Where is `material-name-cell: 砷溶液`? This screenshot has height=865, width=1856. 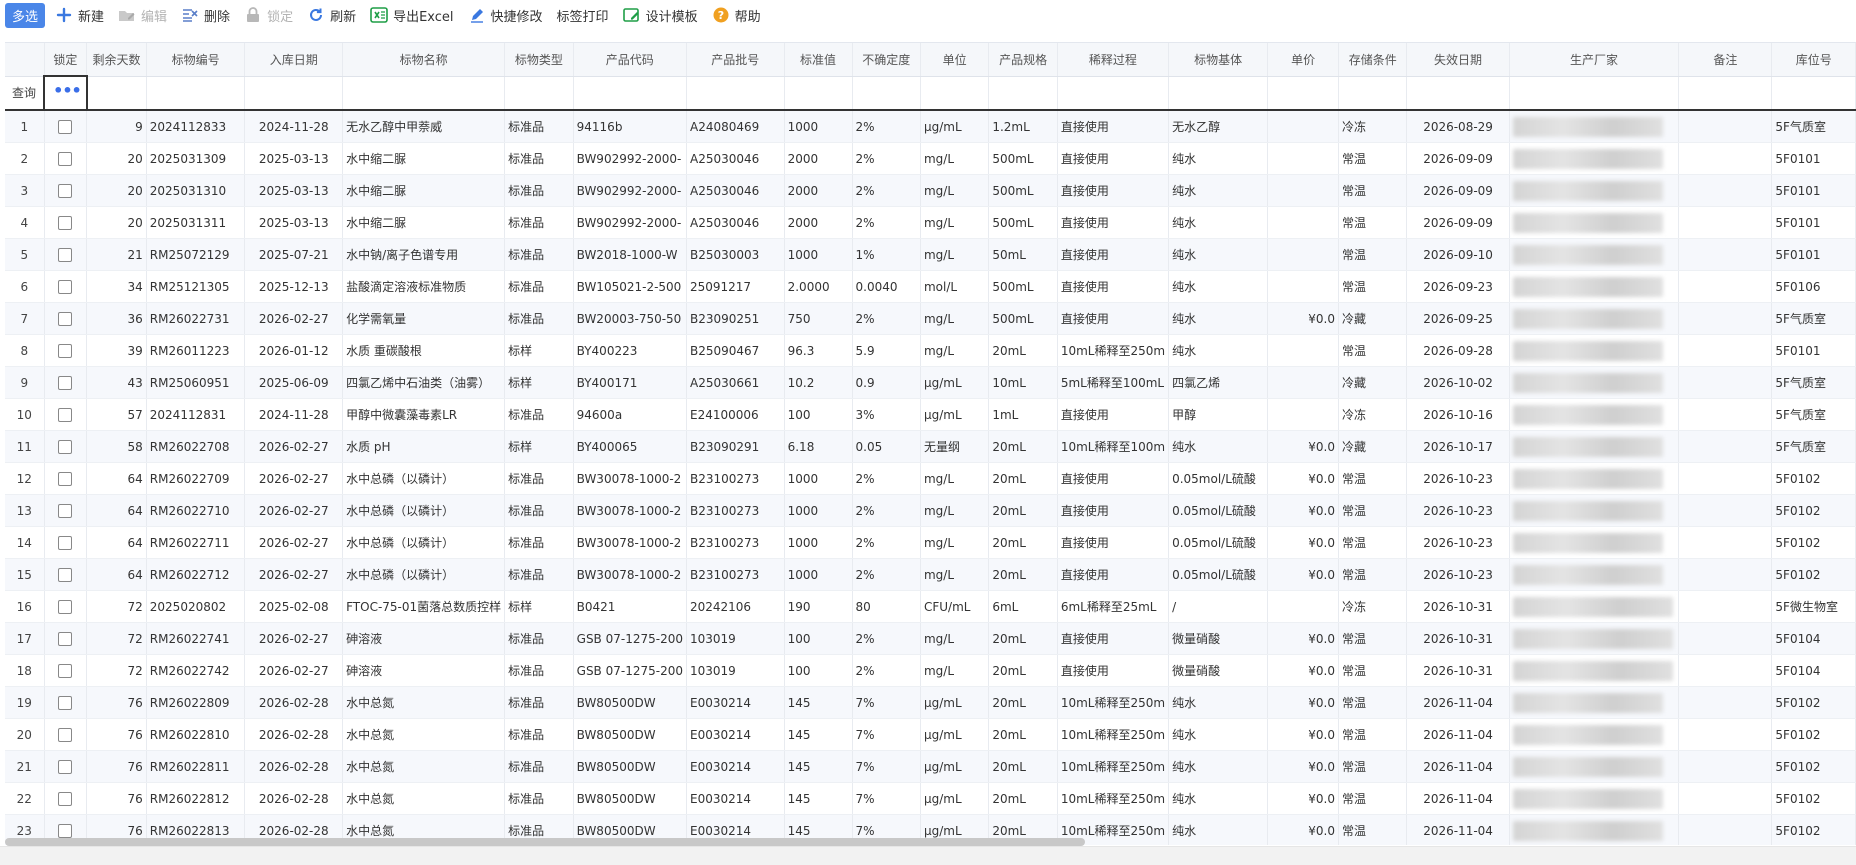 material-name-cell: 砷溶液 is located at coordinates (424, 638).